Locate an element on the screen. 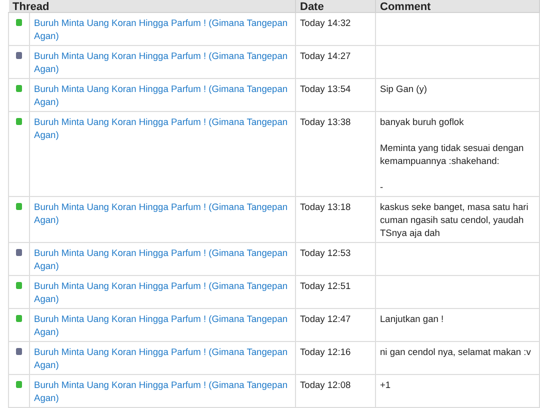 The height and width of the screenshot is (408, 540). date-text: Today 14:27 is located at coordinates (326, 56).